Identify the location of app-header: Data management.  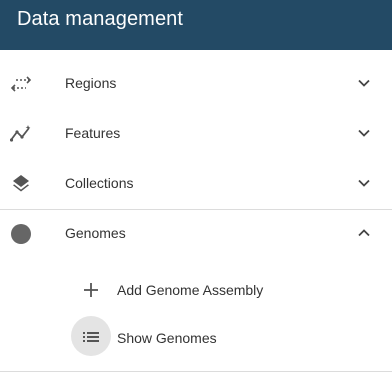
(196, 25).